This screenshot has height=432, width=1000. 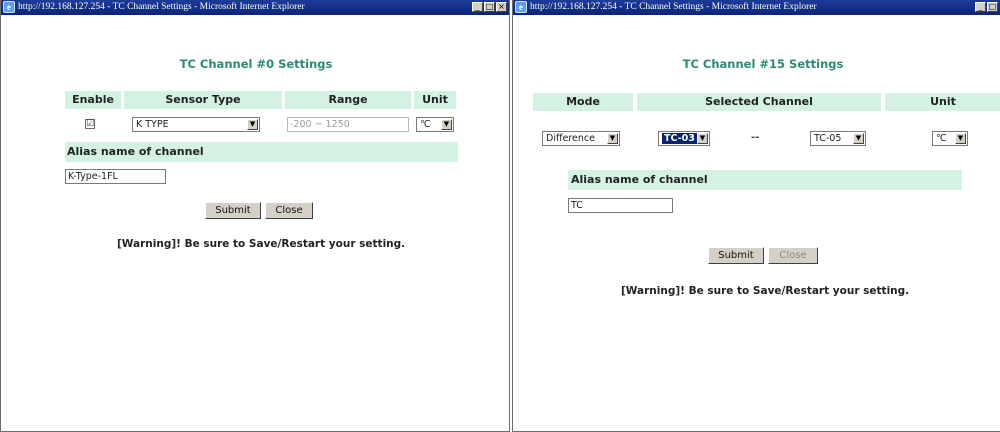 I want to click on channel-b-value: TC-05, so click(x=828, y=138).